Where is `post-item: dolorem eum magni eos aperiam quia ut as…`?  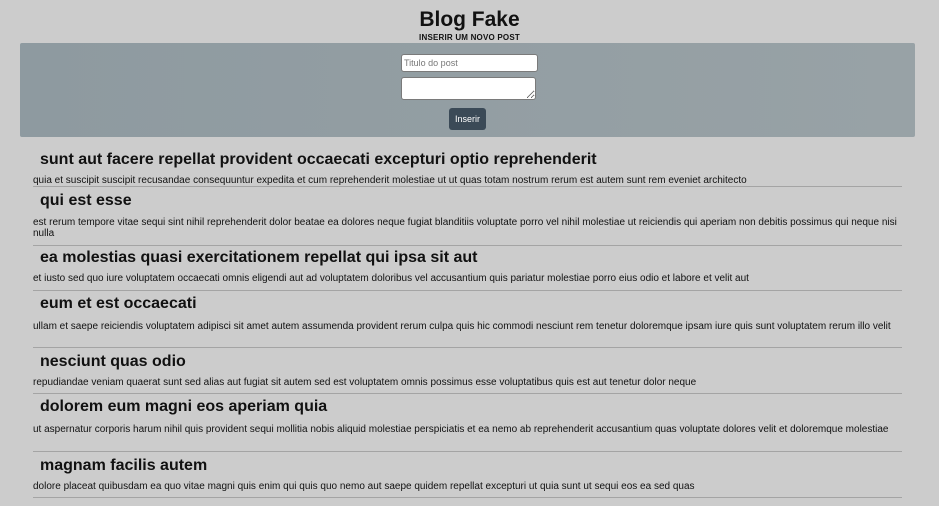
post-item: dolorem eum magni eos aperiam quia ut as… is located at coordinates (467, 423).